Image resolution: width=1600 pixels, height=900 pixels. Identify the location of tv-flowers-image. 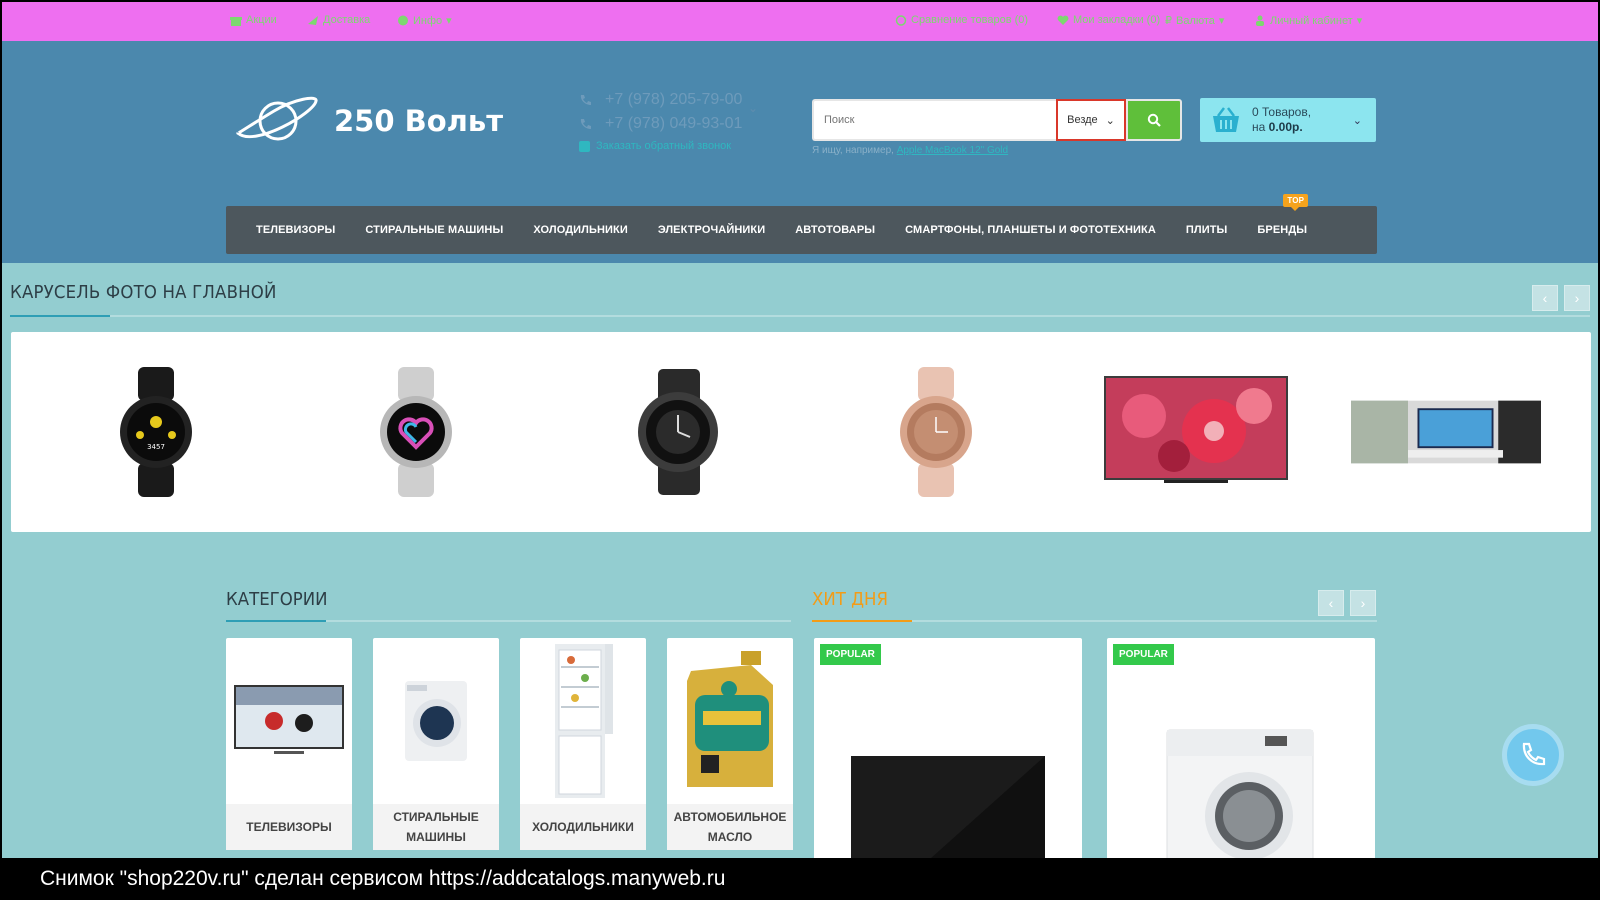
(1196, 429).